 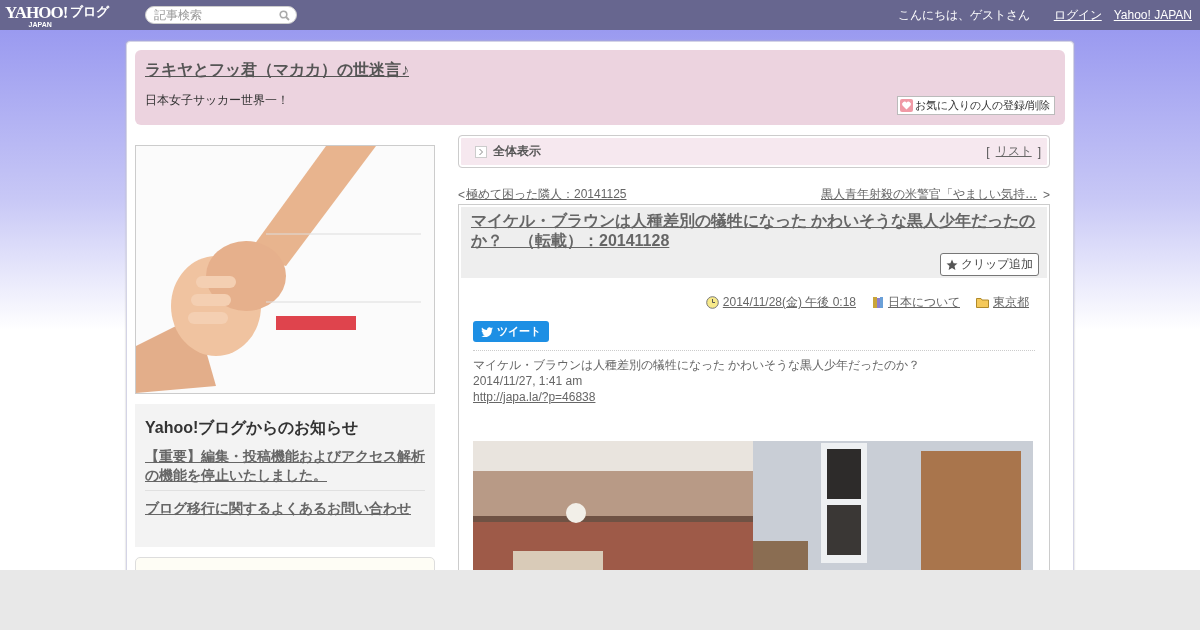 I want to click on source-link: http://japa.la/?p=46838, so click(x=534, y=397).